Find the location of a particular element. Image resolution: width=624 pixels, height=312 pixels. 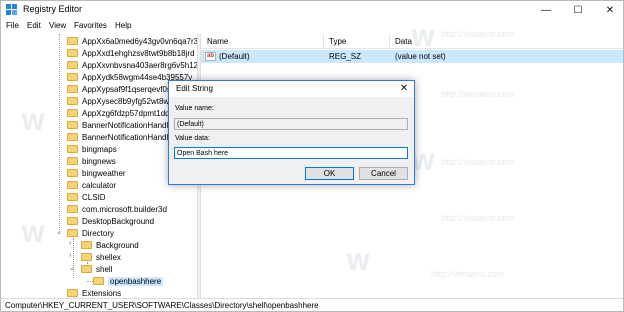

minimize-button: — is located at coordinates (546, 10).